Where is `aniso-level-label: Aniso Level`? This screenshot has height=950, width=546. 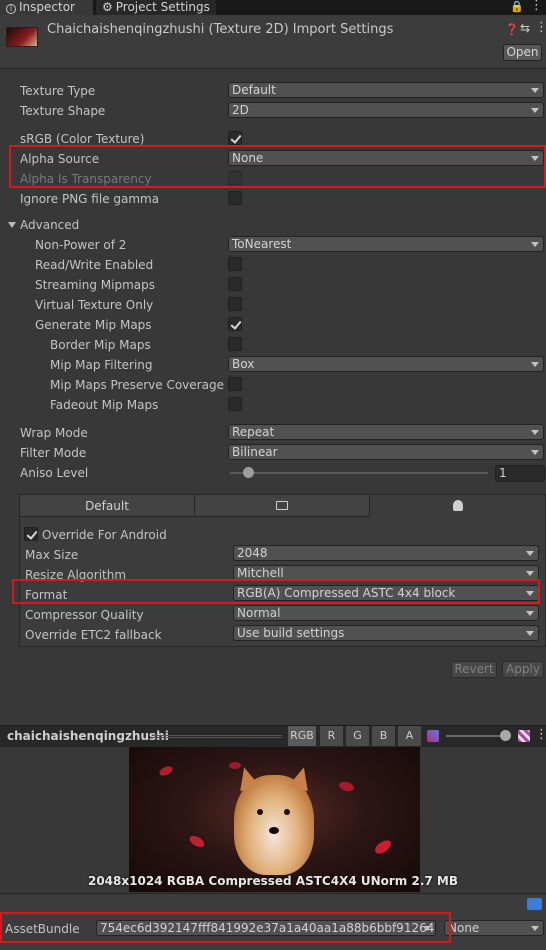
aniso-level-label: Aniso Level is located at coordinates (54, 473).